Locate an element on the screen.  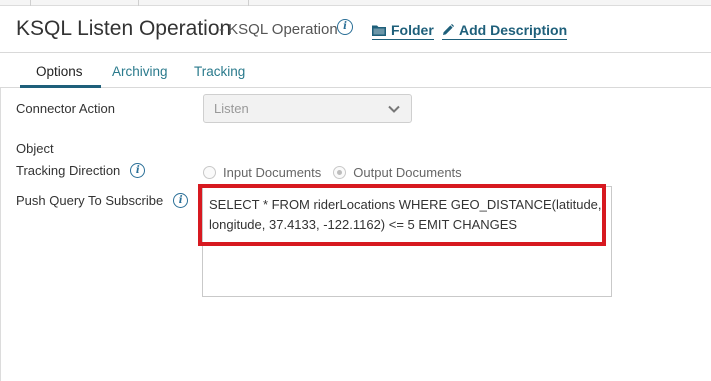
highlight-box is located at coordinates (402, 215).